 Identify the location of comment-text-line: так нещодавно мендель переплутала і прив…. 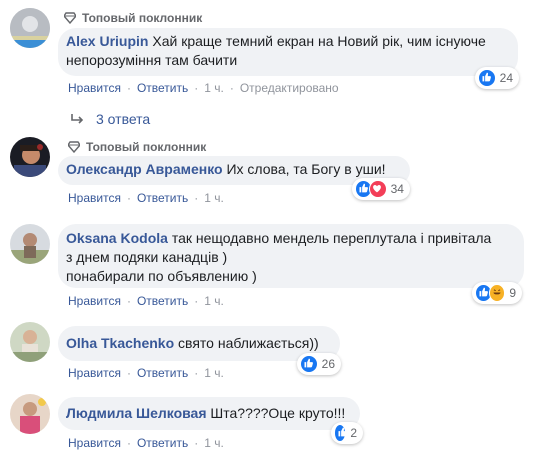
(331, 238).